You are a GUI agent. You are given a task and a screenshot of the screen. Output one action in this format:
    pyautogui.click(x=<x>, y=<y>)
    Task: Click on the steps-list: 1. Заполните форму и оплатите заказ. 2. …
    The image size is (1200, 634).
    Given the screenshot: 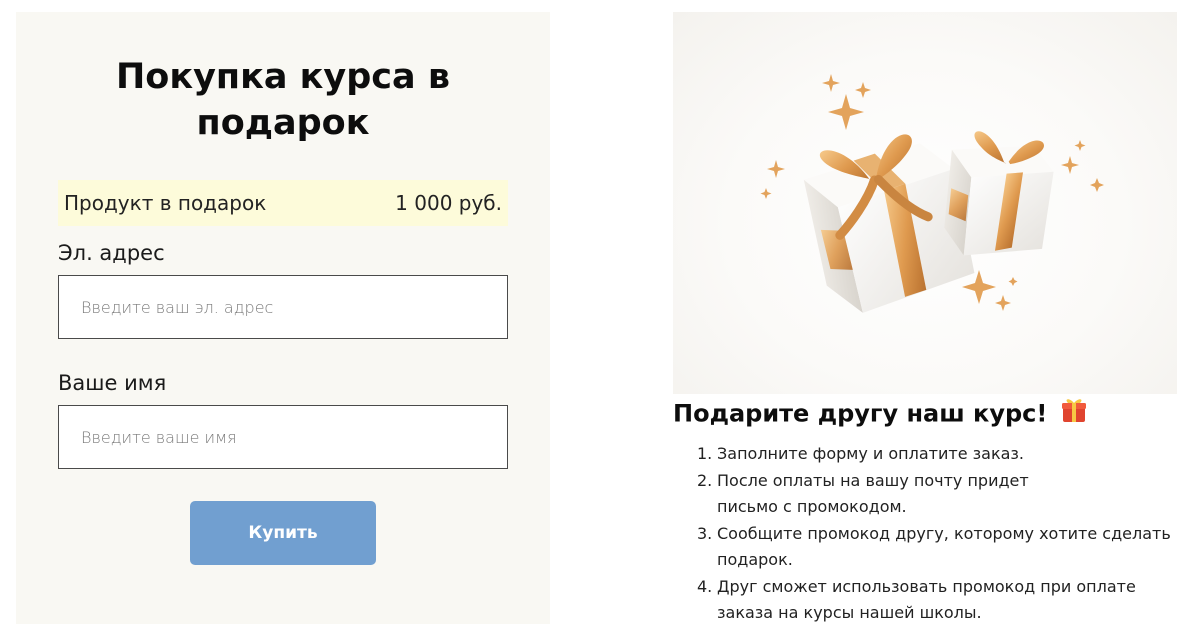 What is the action you would take?
    pyautogui.click(x=937, y=534)
    